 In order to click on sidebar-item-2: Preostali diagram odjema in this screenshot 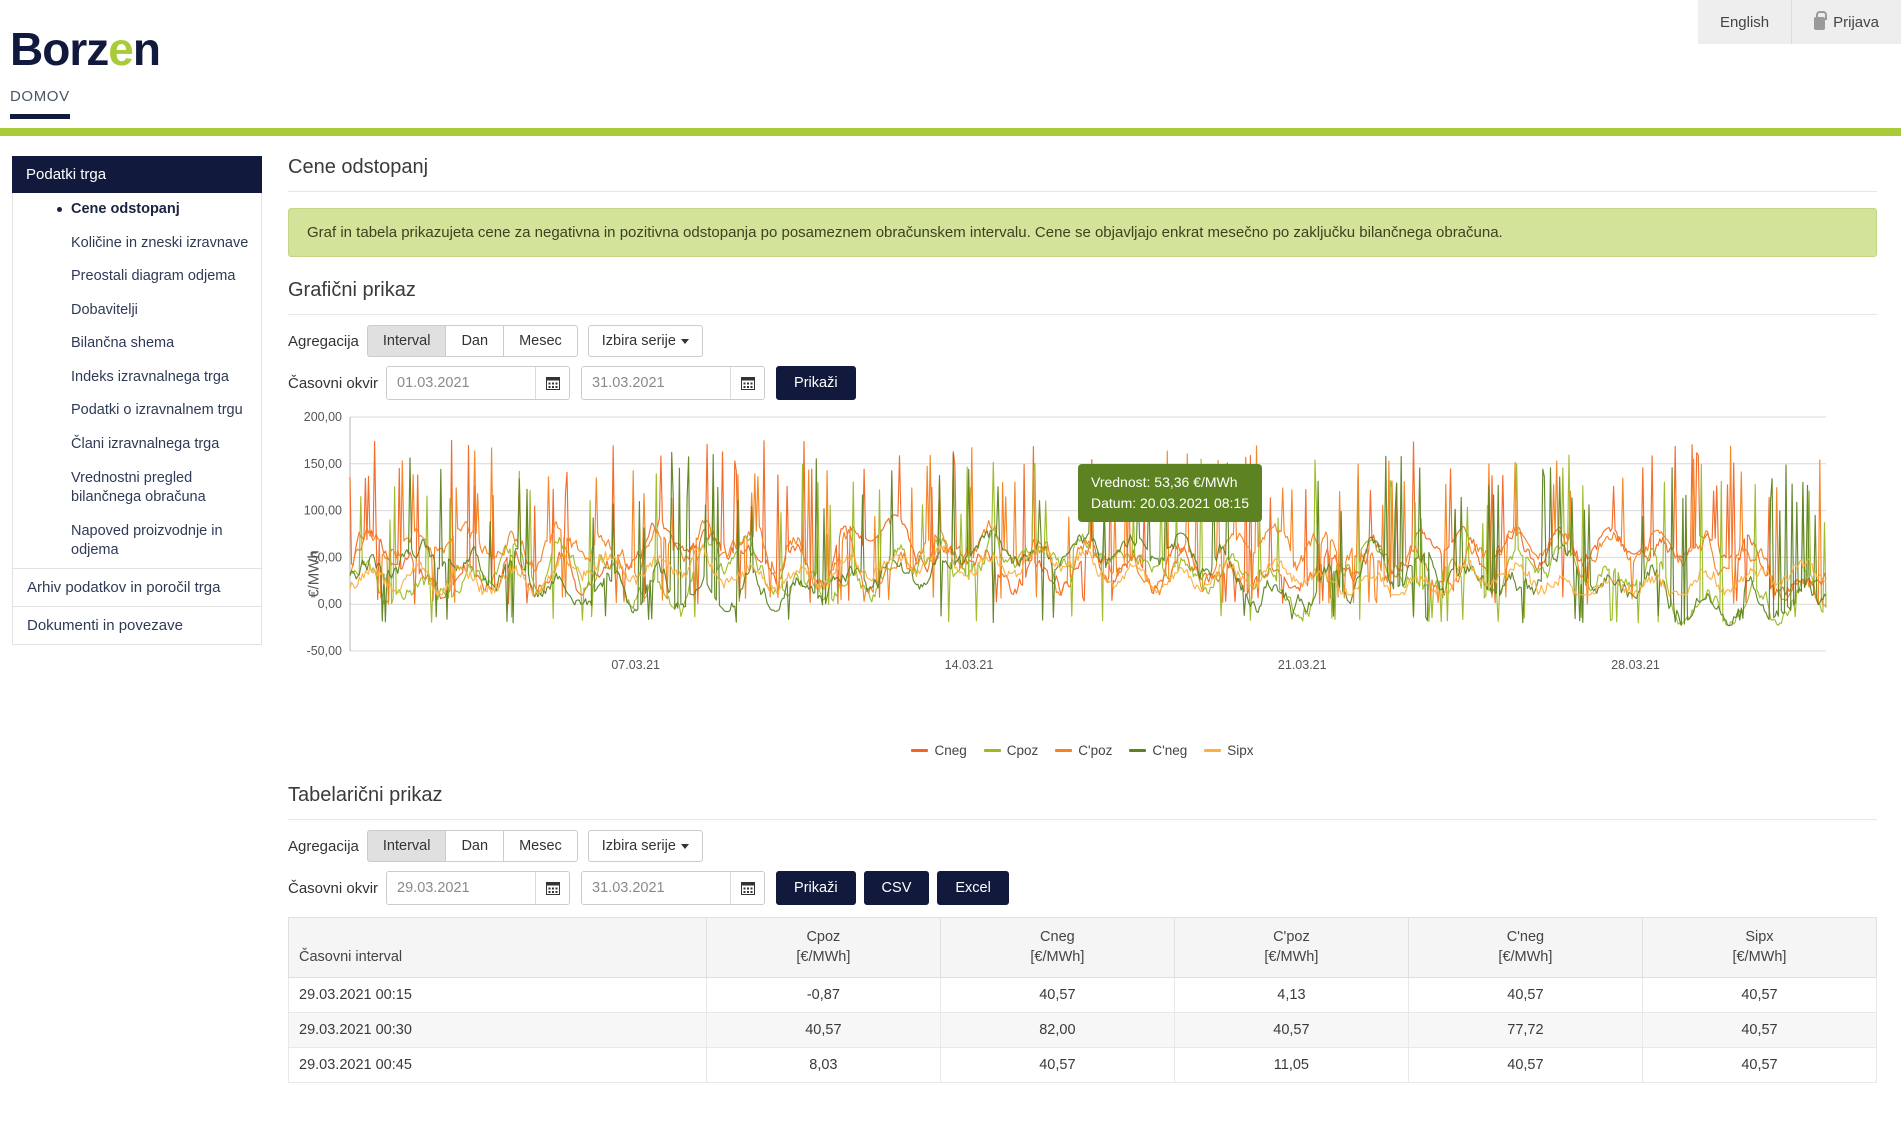, I will do `click(137, 277)`.